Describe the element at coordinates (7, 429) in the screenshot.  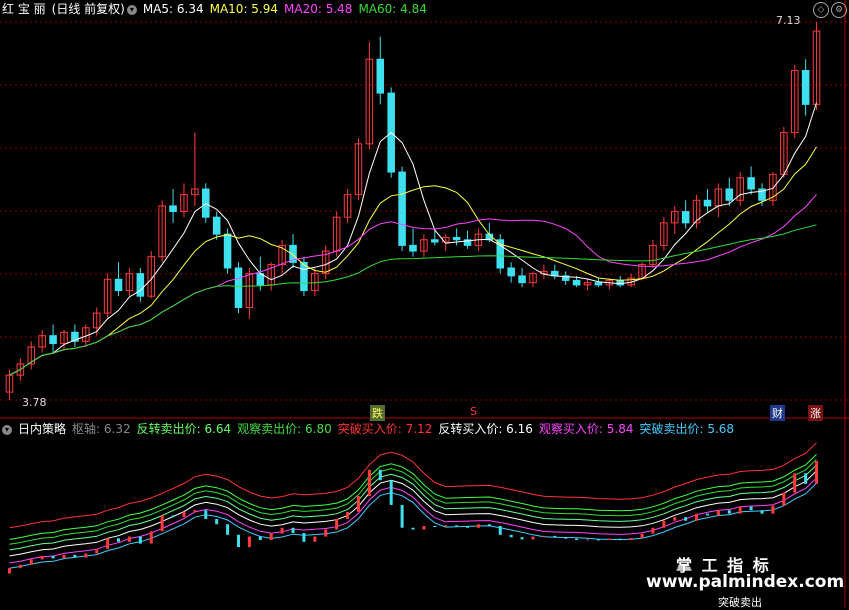
I see `indicator-dropdown-icon: ▾` at that location.